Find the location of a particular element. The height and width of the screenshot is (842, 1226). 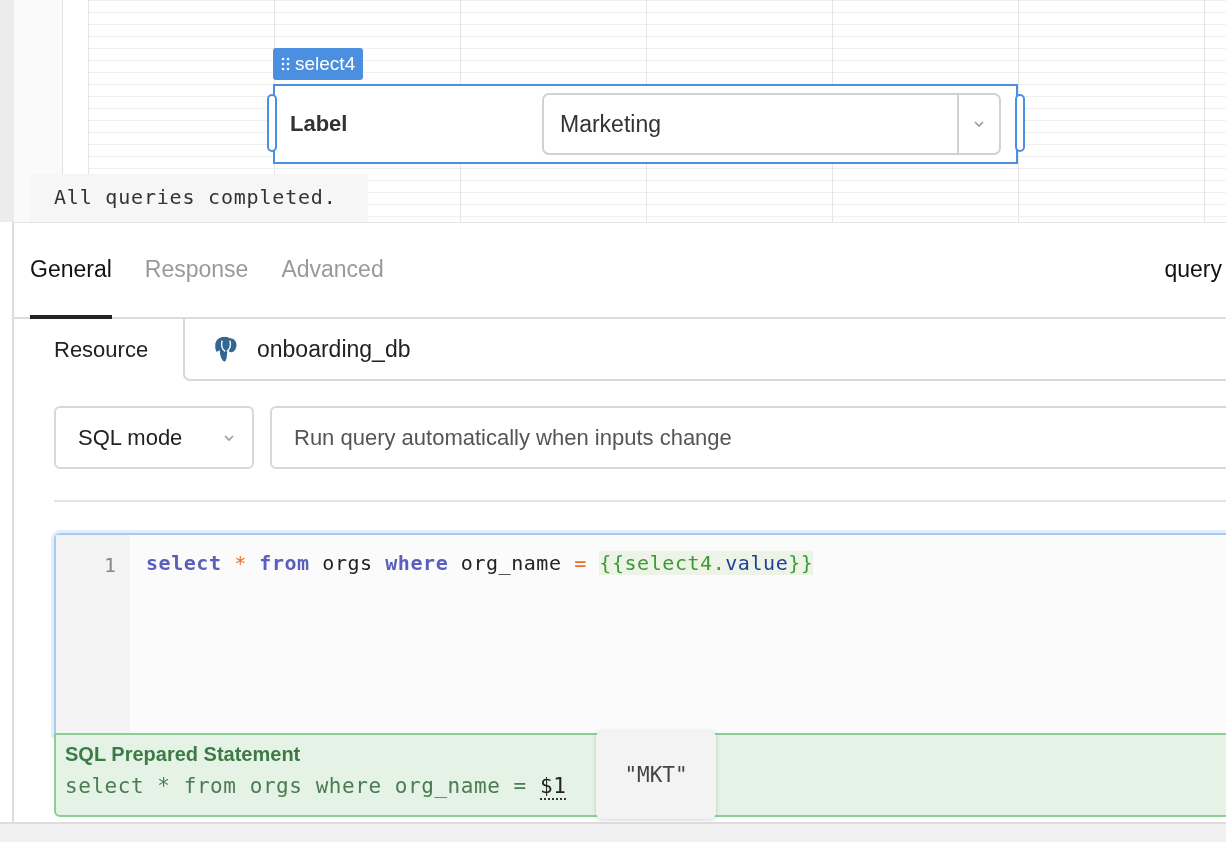

select-widget: Label Marketing is located at coordinates (645, 124).